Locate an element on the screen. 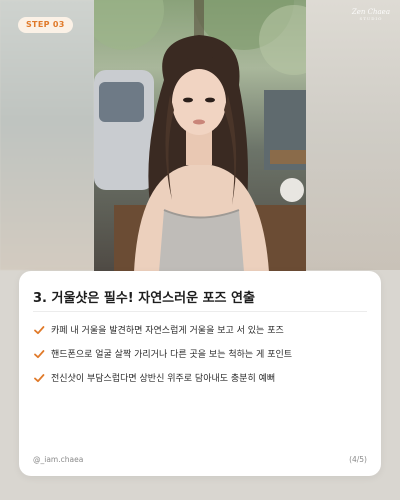  bullet-item: 핸드폰으로 얼굴 살짝 가리거나 다른 곳을 보는 척하는 게 포인트 is located at coordinates (162, 353).